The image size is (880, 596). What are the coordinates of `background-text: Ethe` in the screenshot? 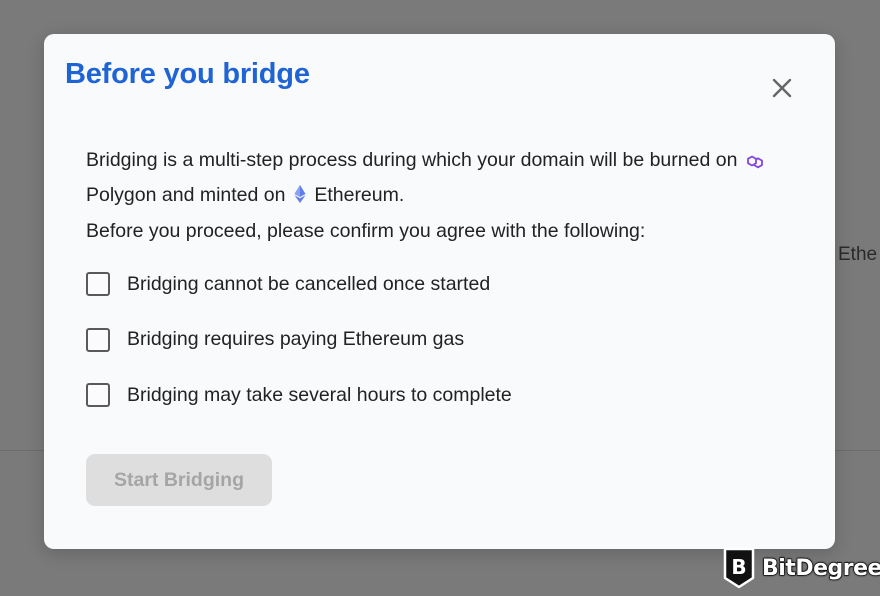 It's located at (858, 254).